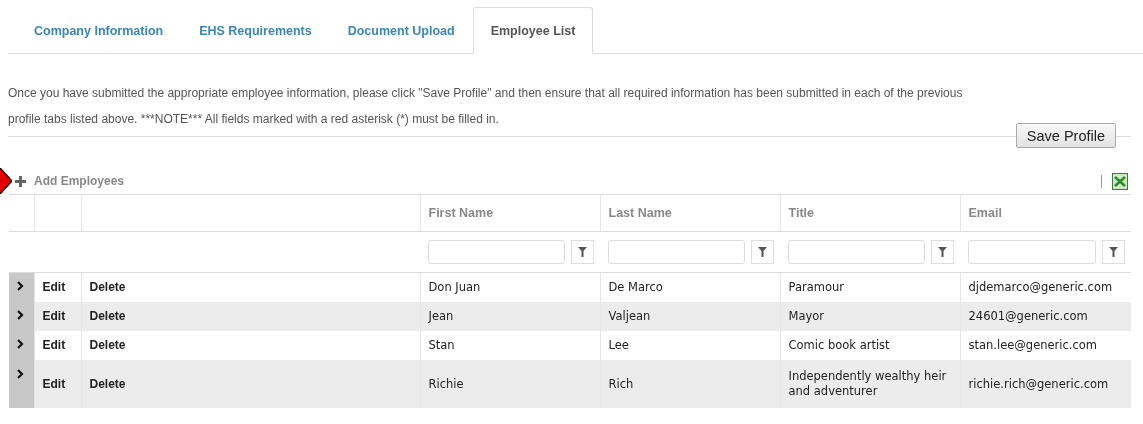 This screenshot has width=1143, height=424. What do you see at coordinates (690, 213) in the screenshot?
I see `column-header: Last Name` at bounding box center [690, 213].